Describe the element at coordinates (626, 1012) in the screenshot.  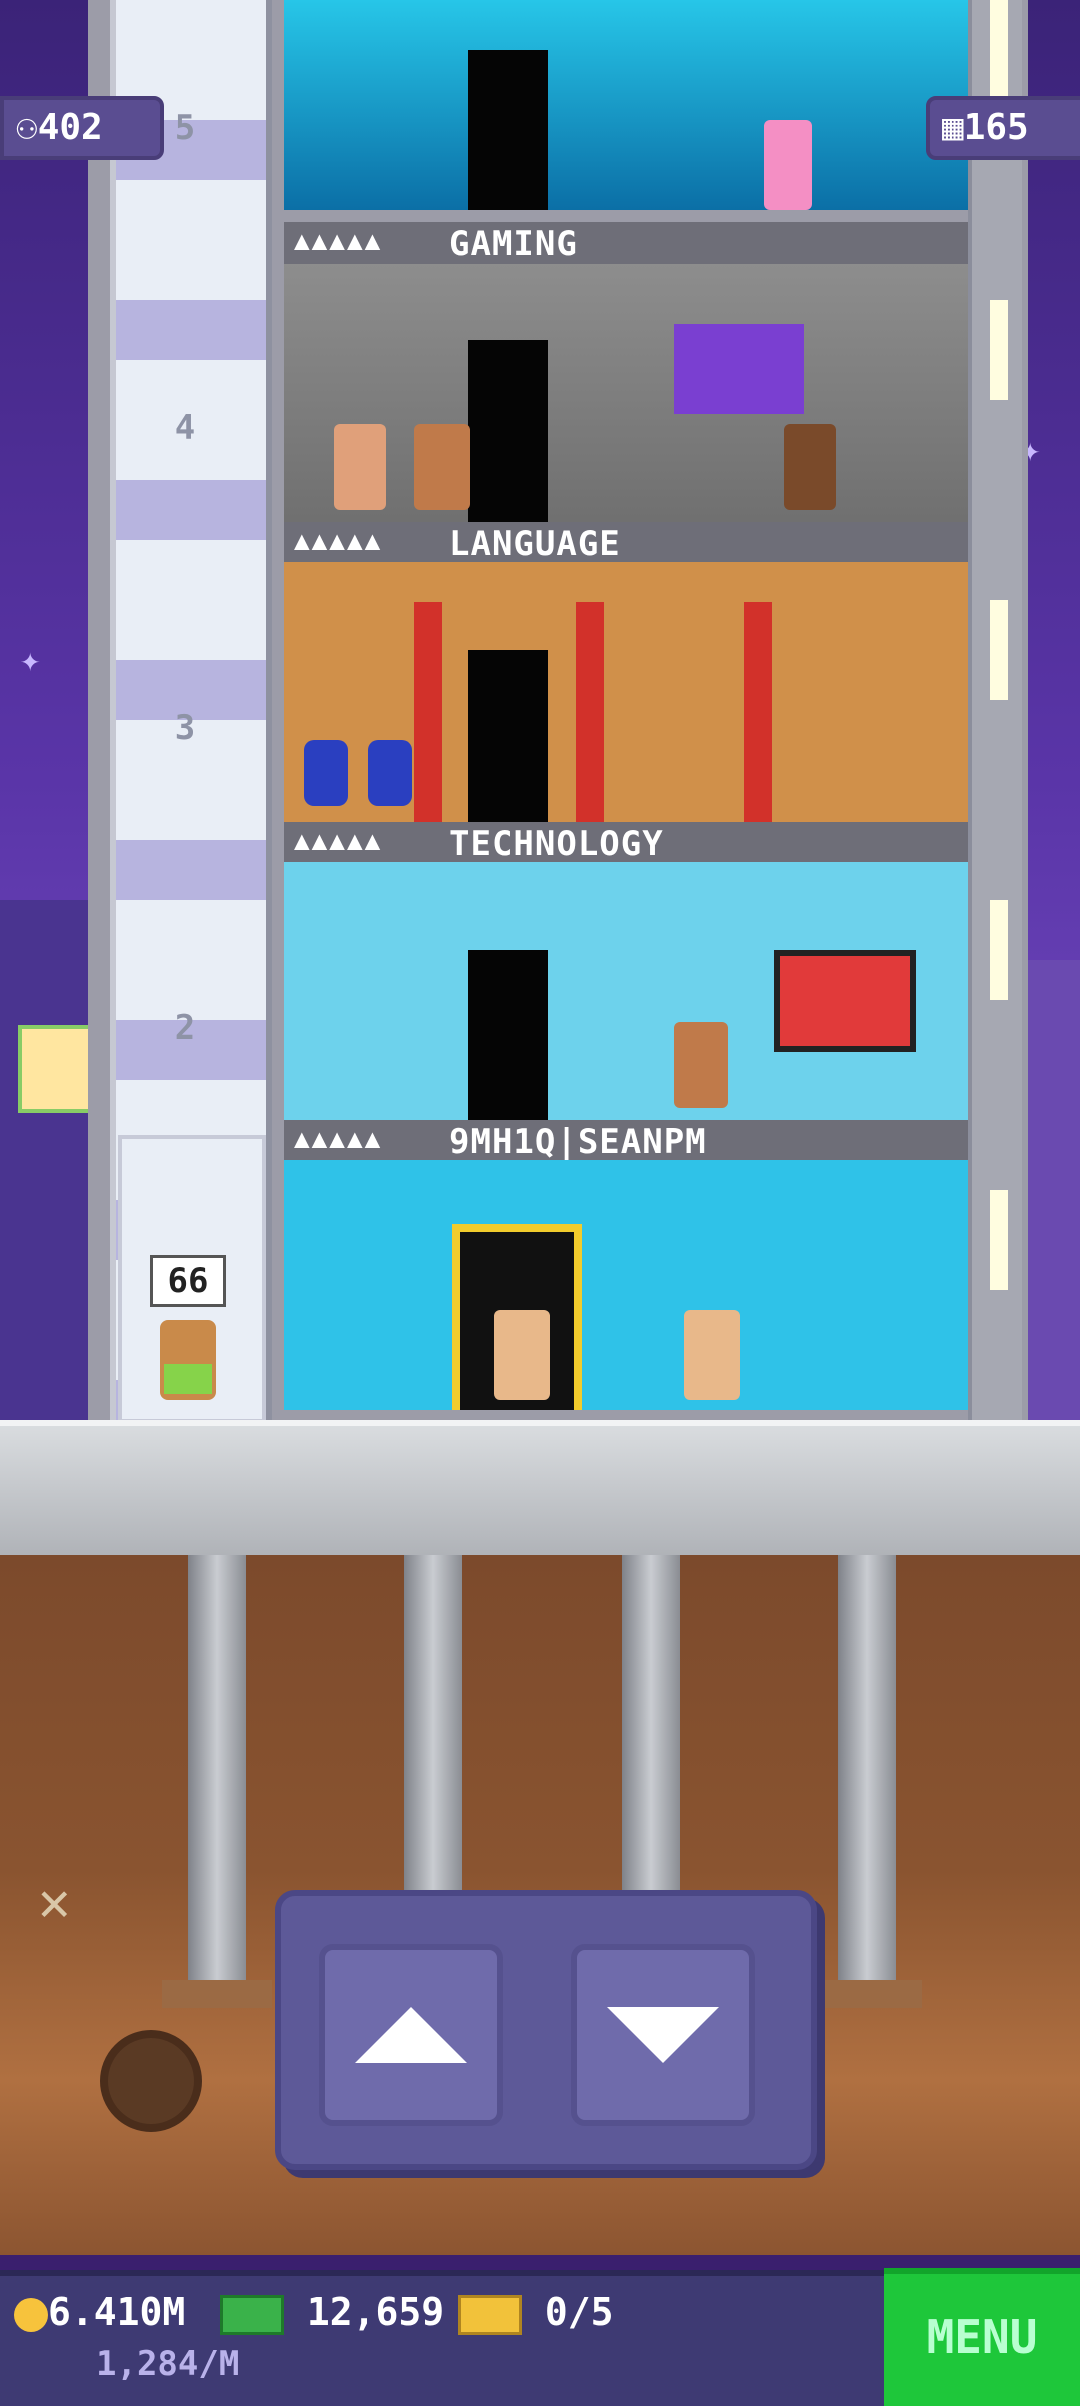
I see `floor-technology` at that location.